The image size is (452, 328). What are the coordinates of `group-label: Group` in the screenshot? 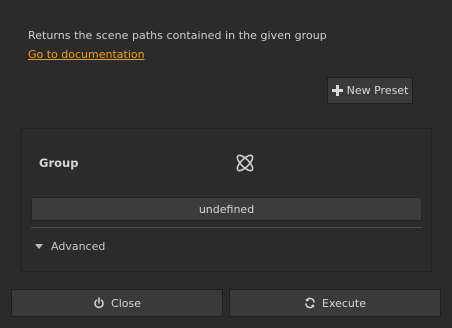 It's located at (59, 163).